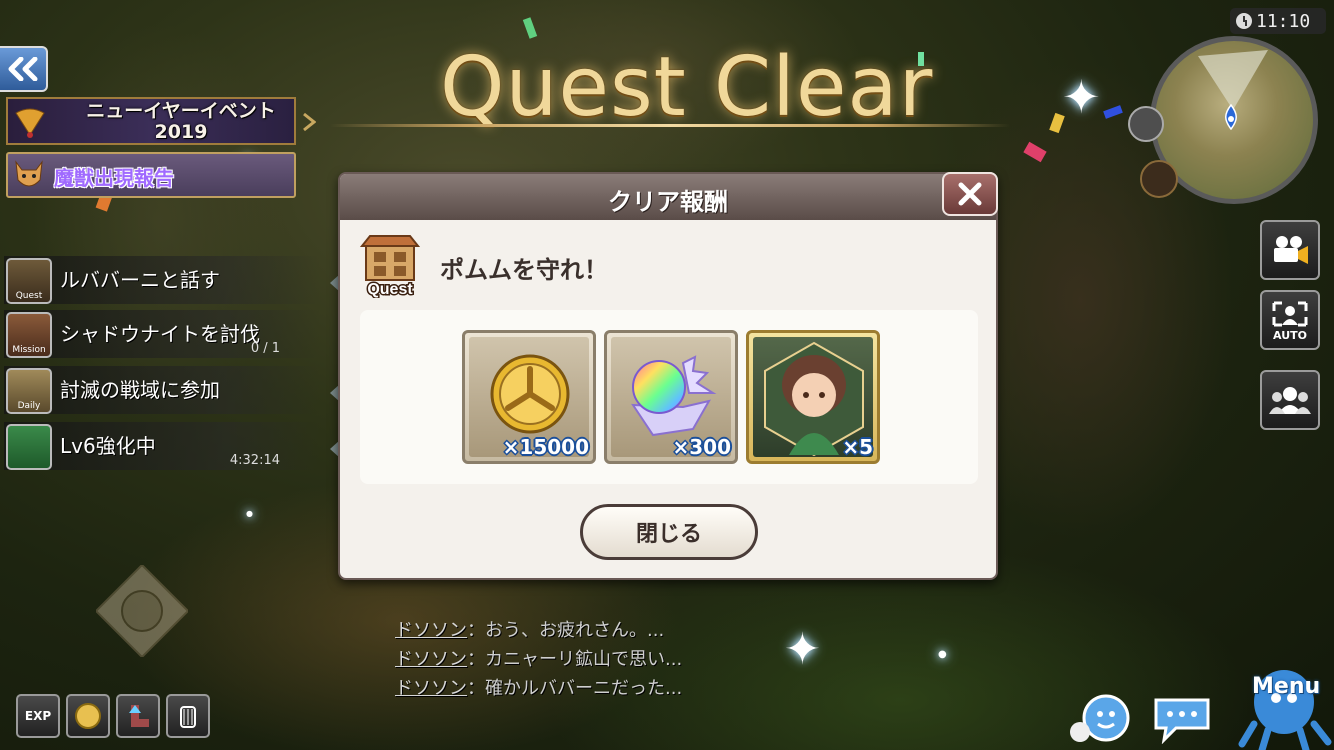  What do you see at coordinates (30, 123) in the screenshot?
I see `event-fan-icon` at bounding box center [30, 123].